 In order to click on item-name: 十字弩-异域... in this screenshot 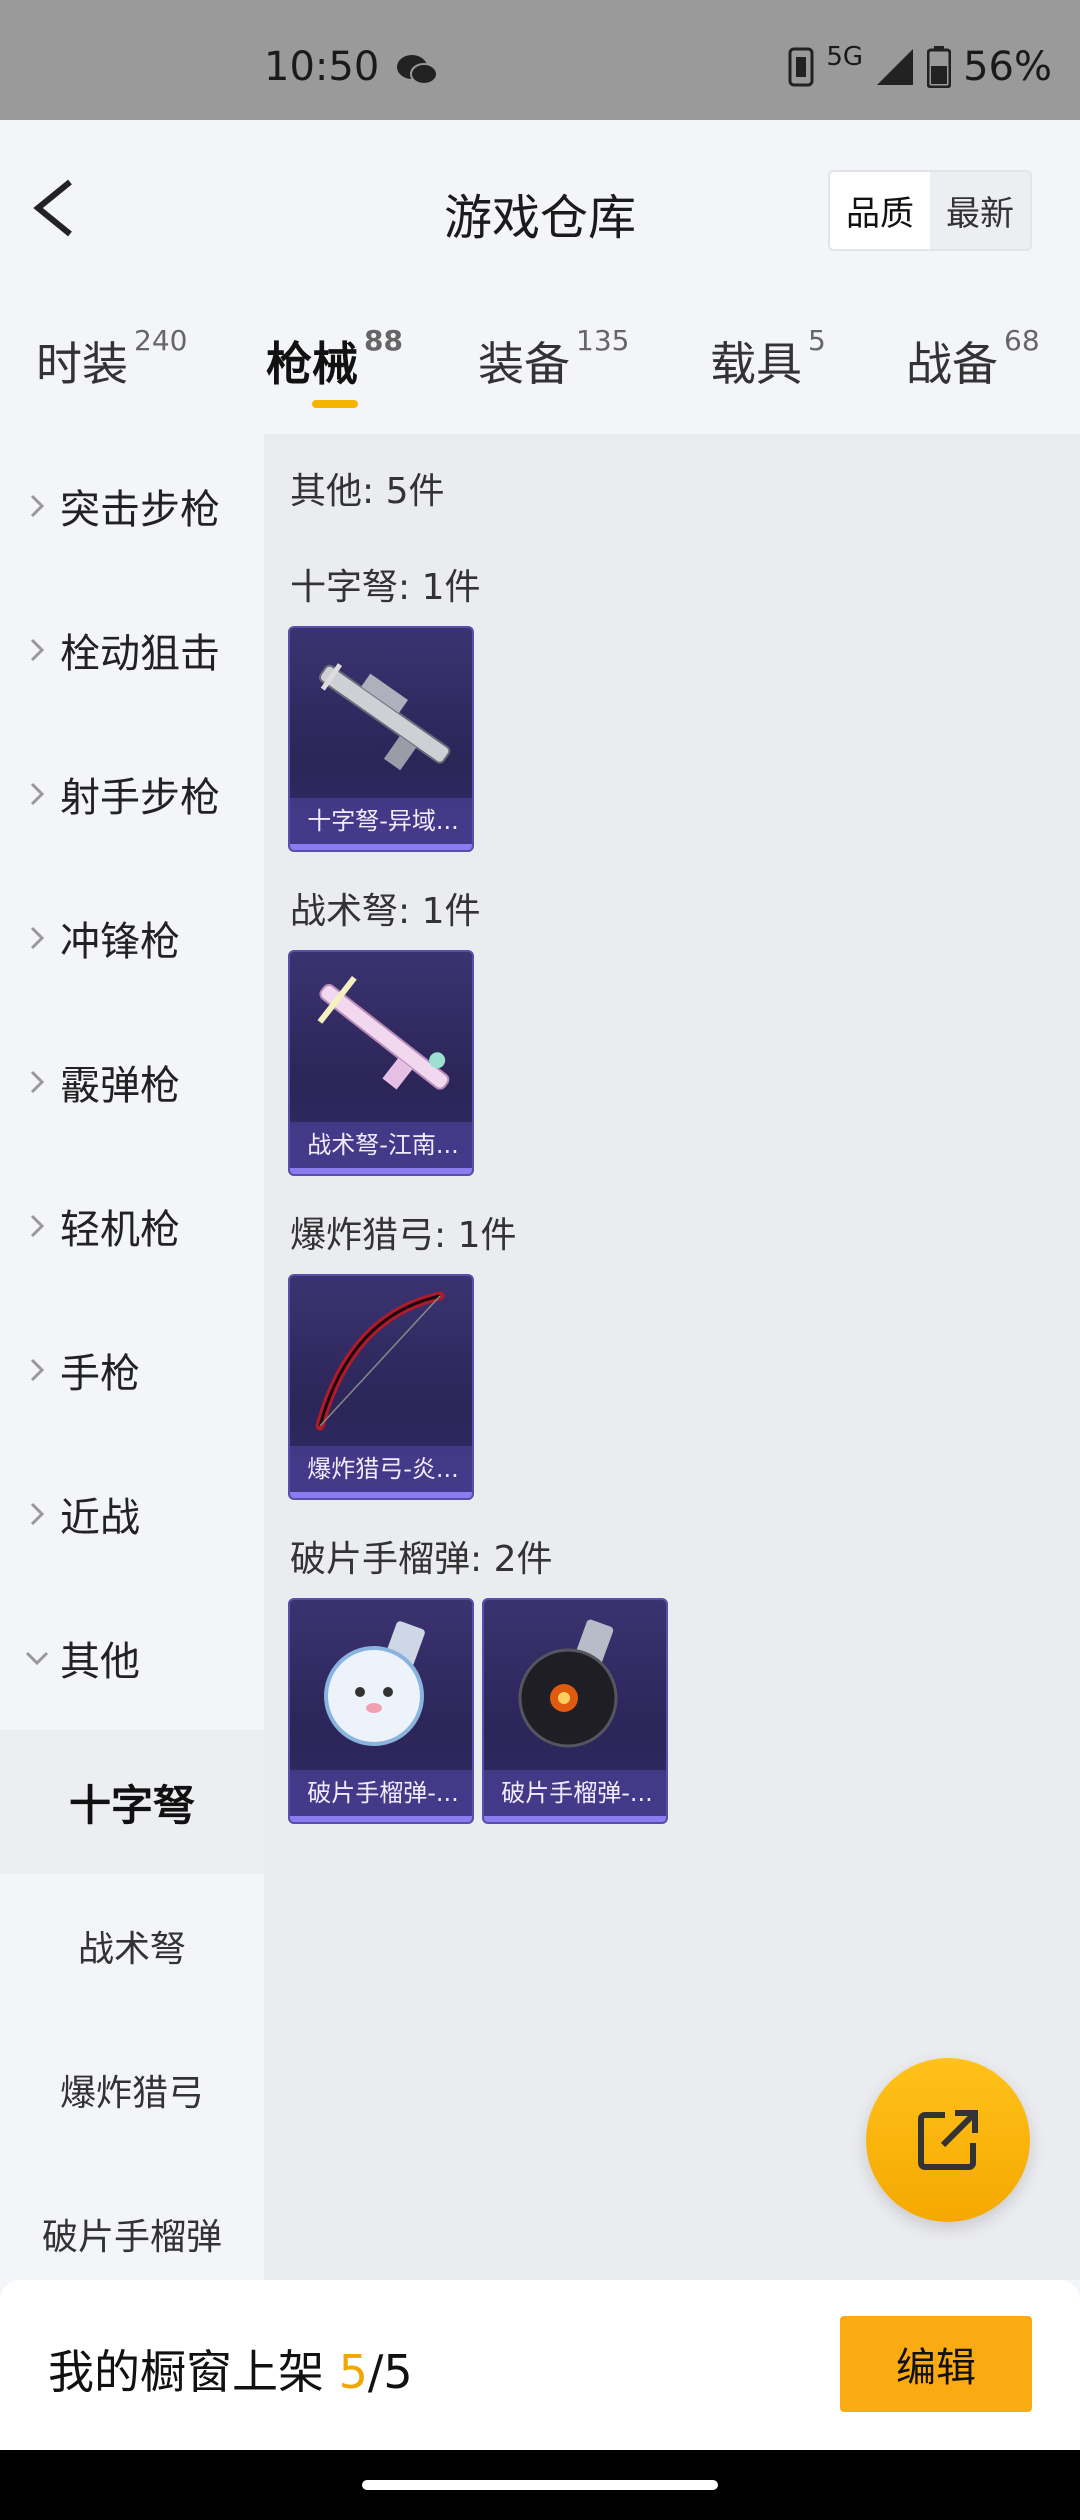, I will do `click(381, 821)`.